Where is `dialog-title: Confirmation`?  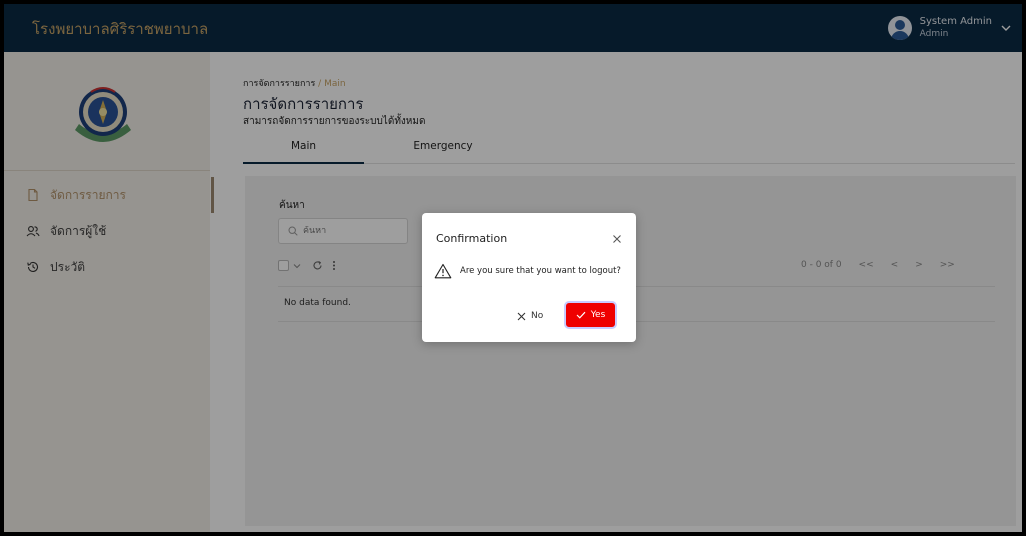 dialog-title: Confirmation is located at coordinates (472, 238).